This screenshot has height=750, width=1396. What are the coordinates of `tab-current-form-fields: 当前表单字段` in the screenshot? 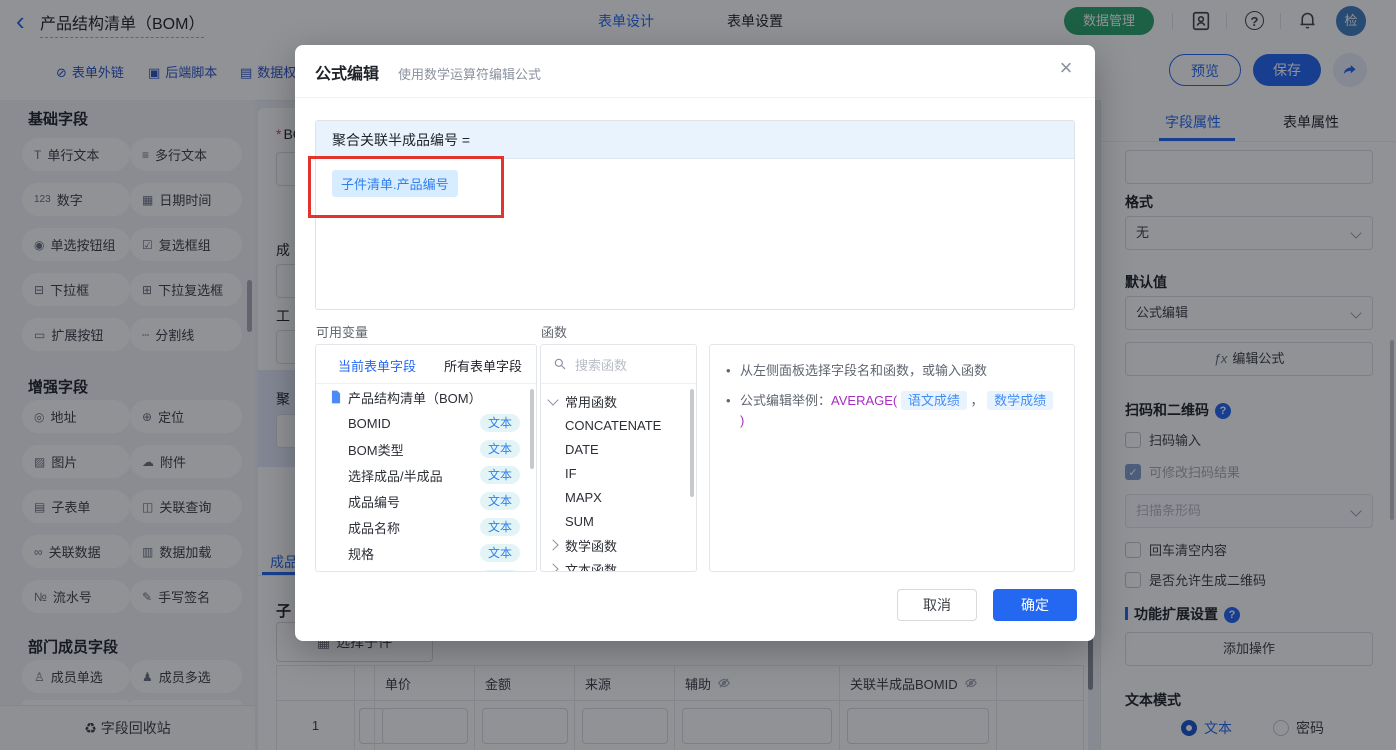 It's located at (377, 365).